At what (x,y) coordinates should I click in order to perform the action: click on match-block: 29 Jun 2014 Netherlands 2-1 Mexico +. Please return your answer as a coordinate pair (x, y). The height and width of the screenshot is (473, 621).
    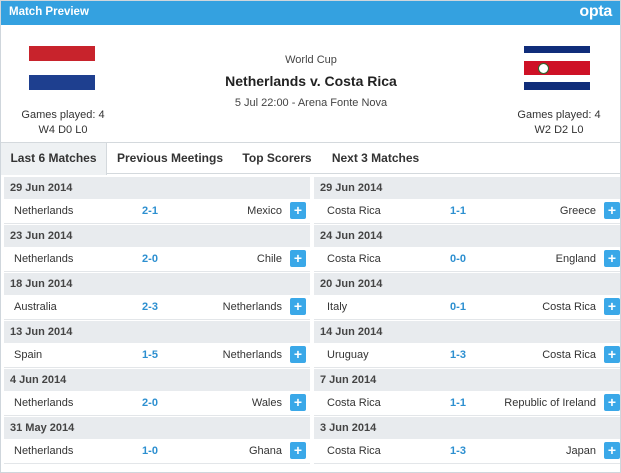
    Looking at the image, I should click on (157, 200).